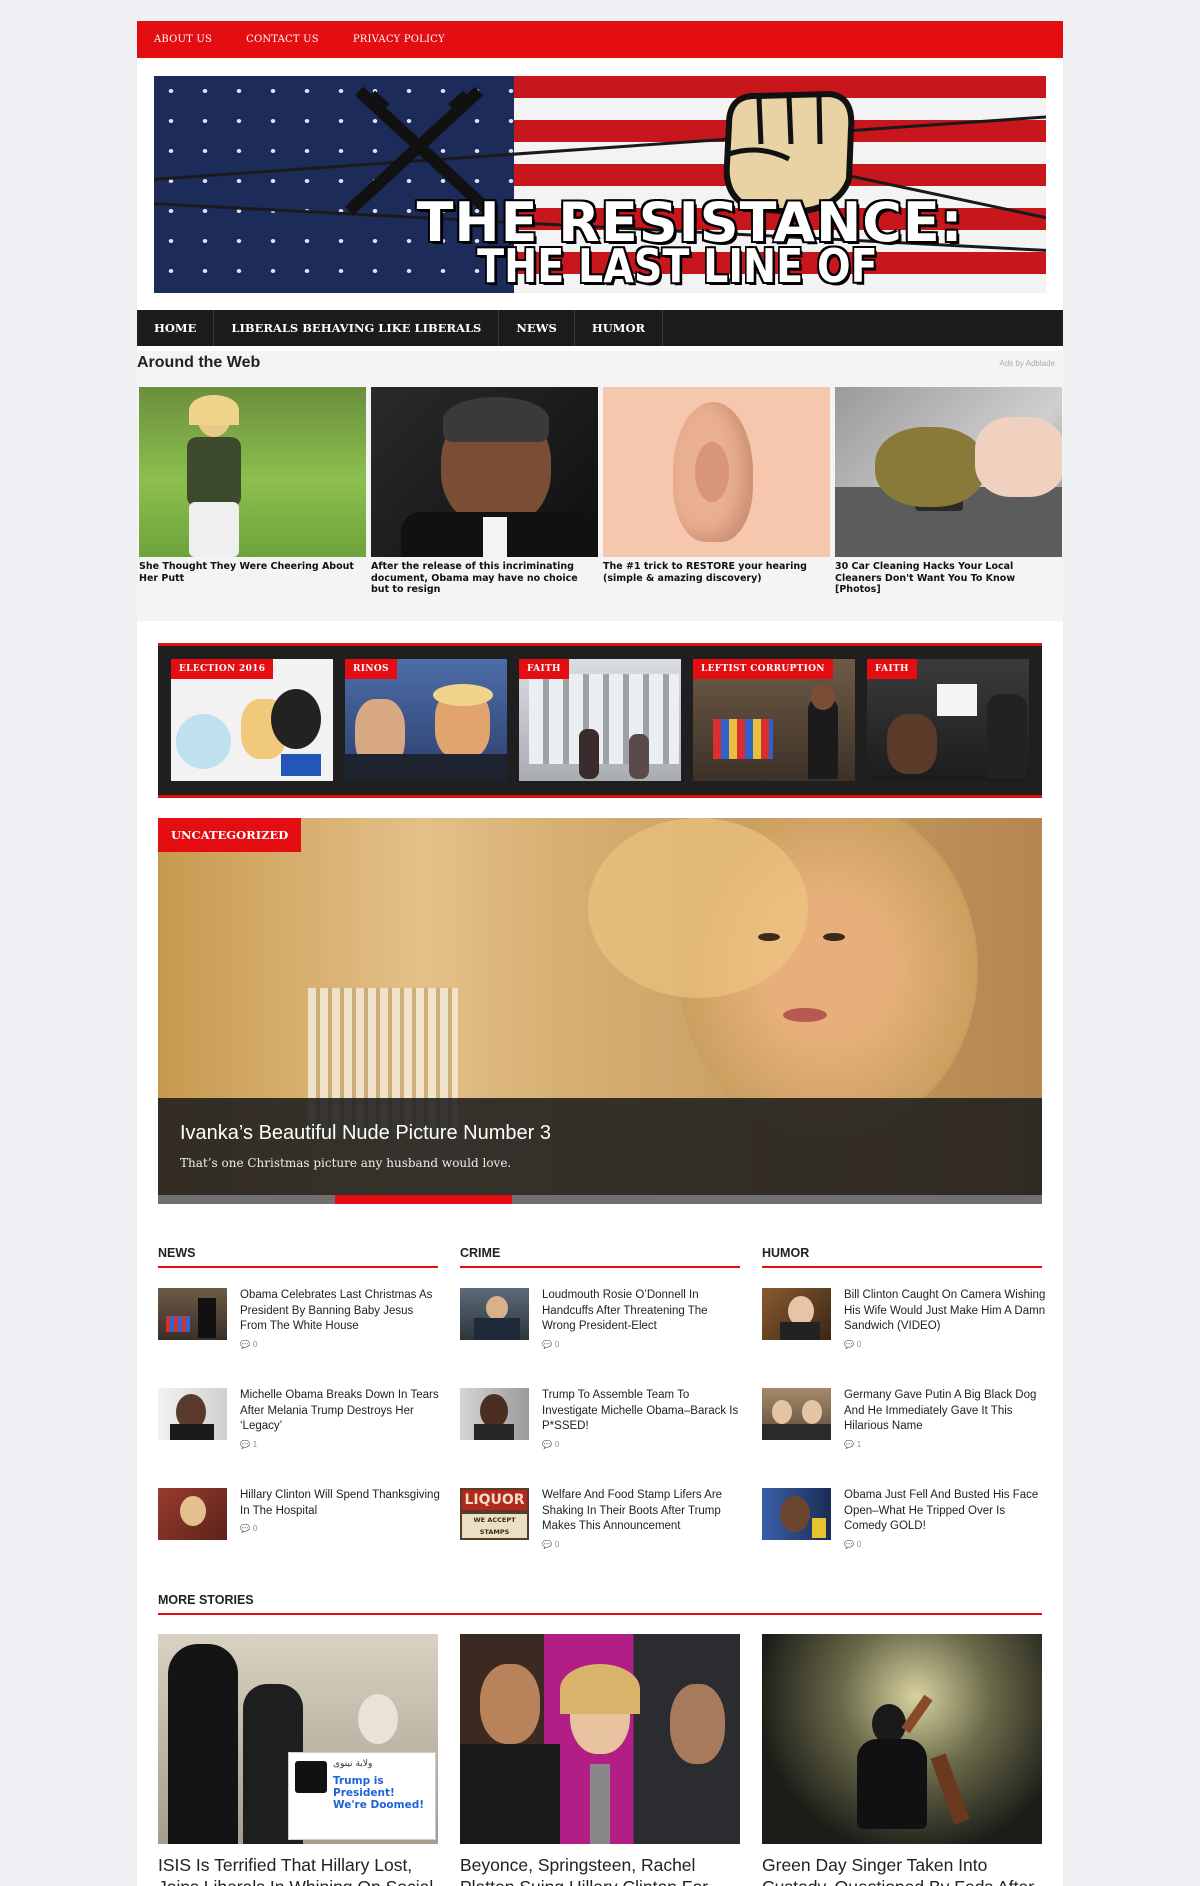  What do you see at coordinates (1027, 363) in the screenshot?
I see `ads-by-label: Ads by Adblade` at bounding box center [1027, 363].